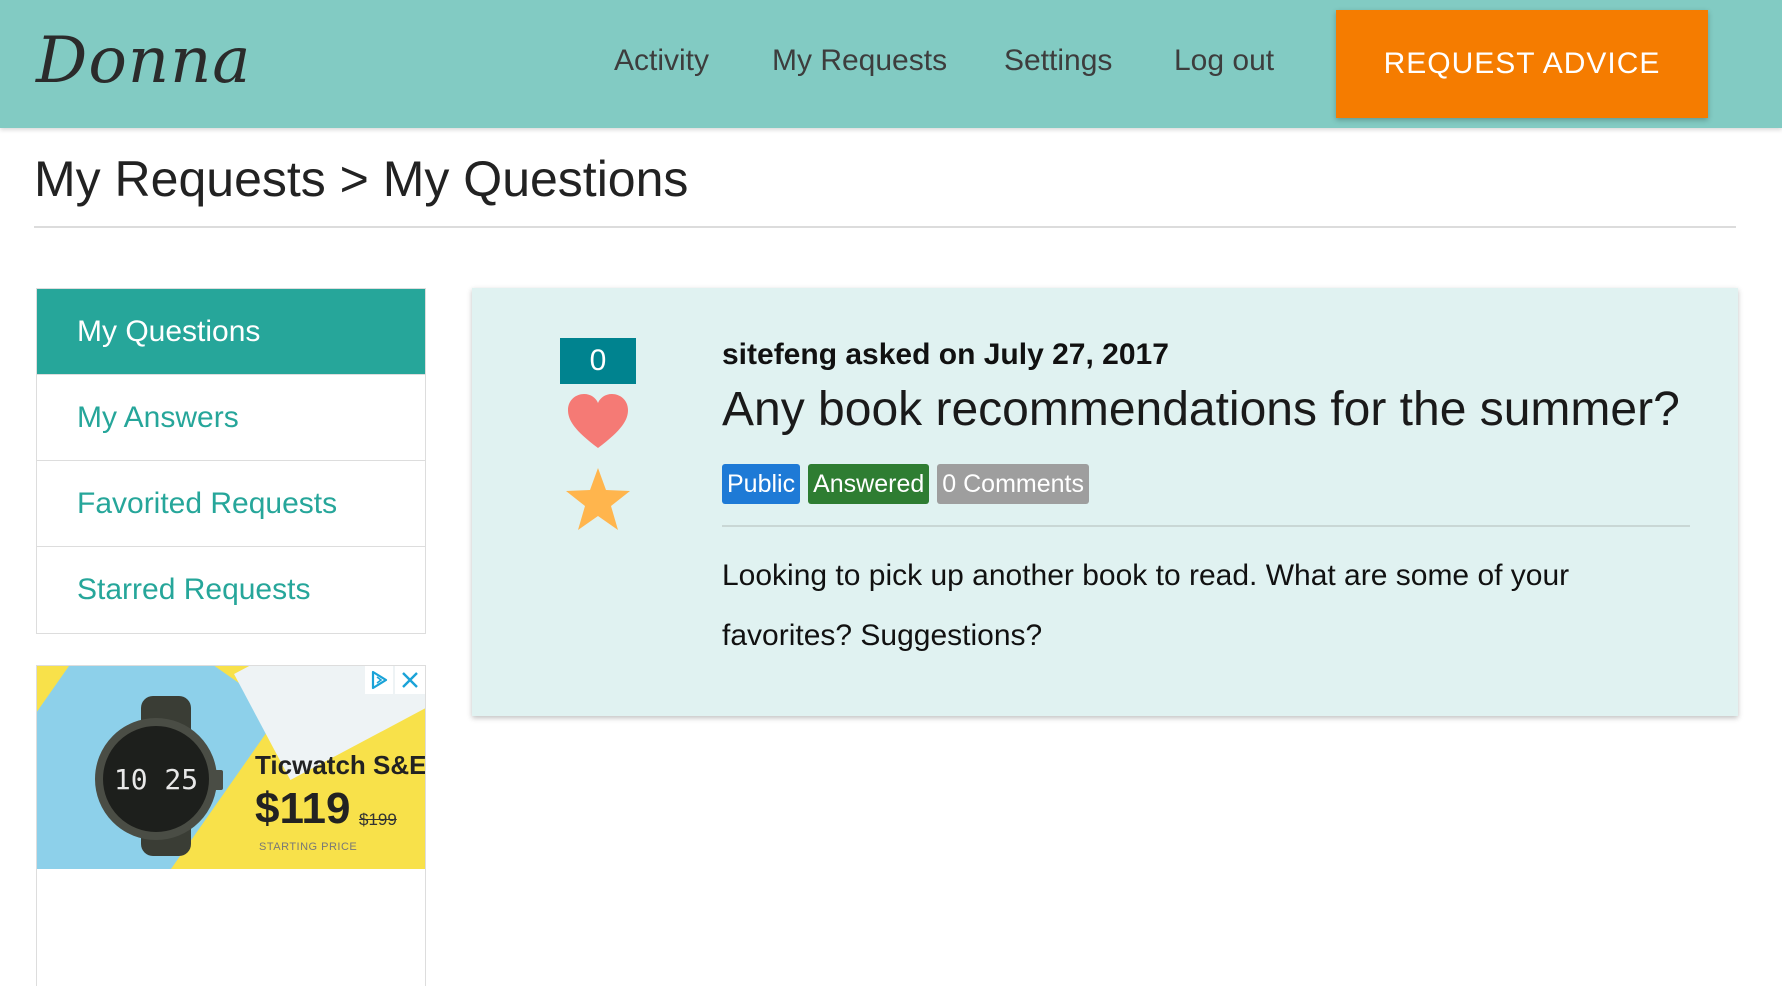  I want to click on question-title: Any book recommendations for the summer?, so click(1201, 409).